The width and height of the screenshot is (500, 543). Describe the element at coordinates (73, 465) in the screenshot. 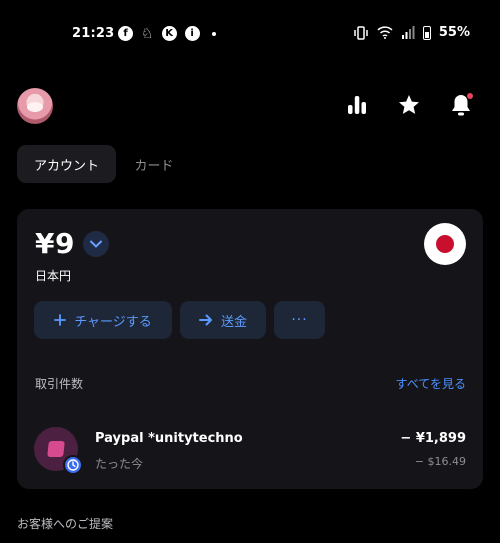

I see `pending-clock-icon` at that location.